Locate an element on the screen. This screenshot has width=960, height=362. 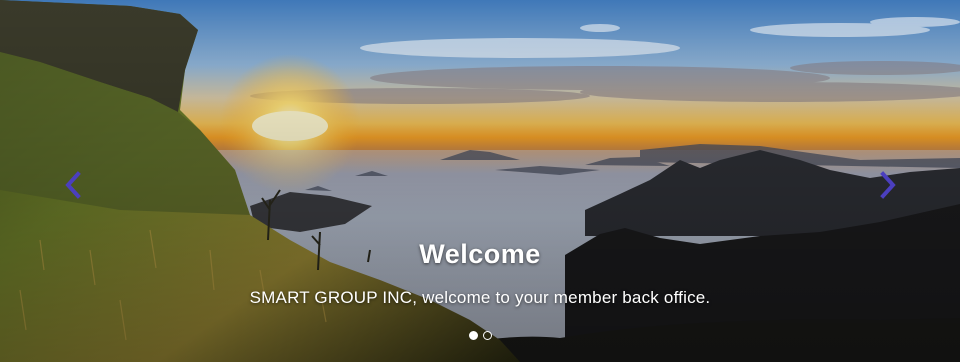
slide-title: Welcome is located at coordinates (480, 254).